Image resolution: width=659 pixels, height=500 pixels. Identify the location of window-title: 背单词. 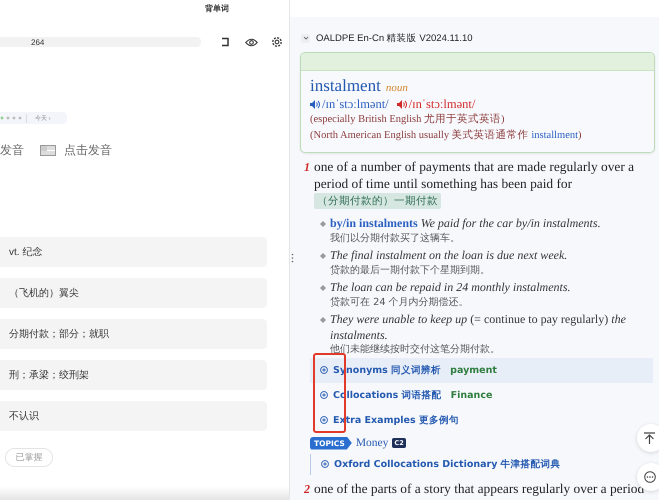
(217, 8).